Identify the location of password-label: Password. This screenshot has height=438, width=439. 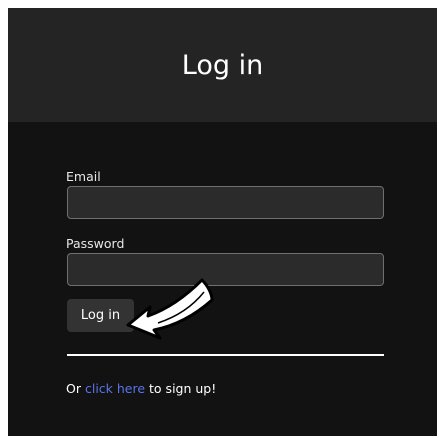
(95, 243).